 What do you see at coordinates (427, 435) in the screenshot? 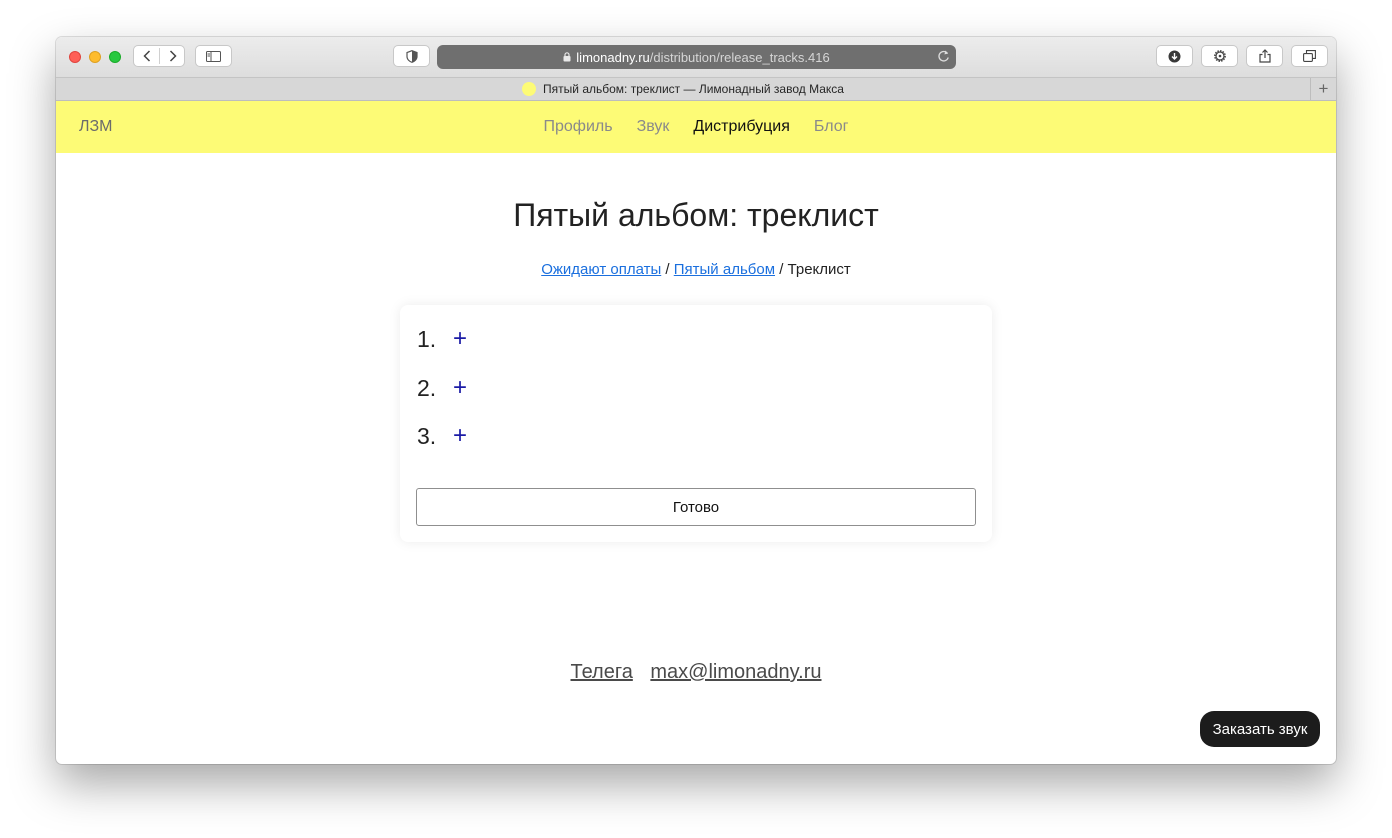
I see `track-number: 3.` at bounding box center [427, 435].